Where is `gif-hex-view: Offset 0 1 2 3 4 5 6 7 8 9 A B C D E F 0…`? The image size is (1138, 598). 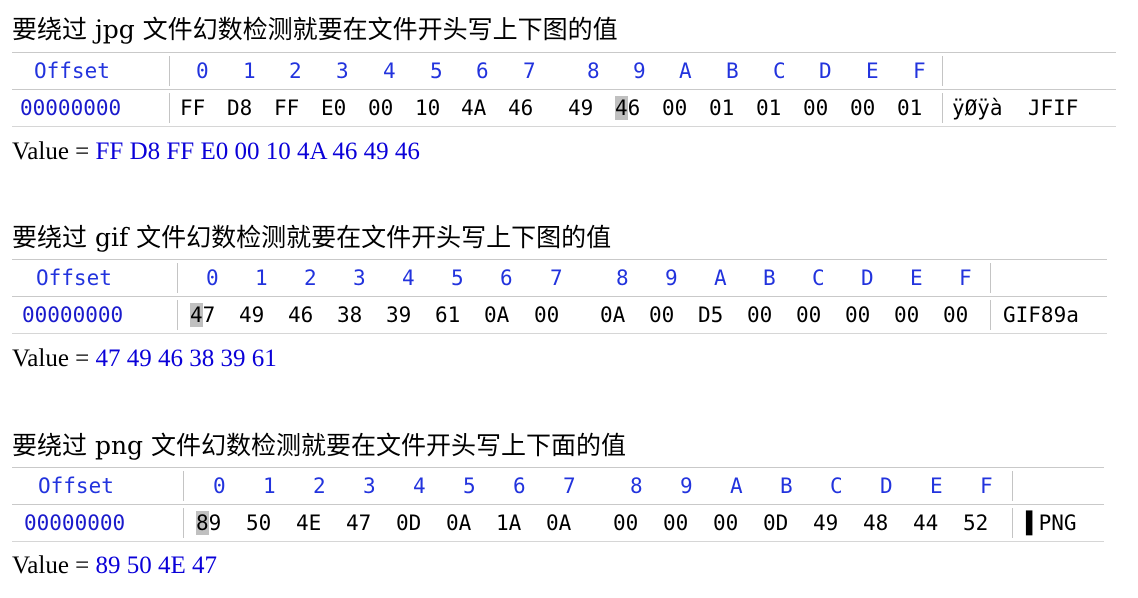
gif-hex-view: Offset 0 1 2 3 4 5 6 7 8 9 A B C D E F 0… is located at coordinates (559, 296).